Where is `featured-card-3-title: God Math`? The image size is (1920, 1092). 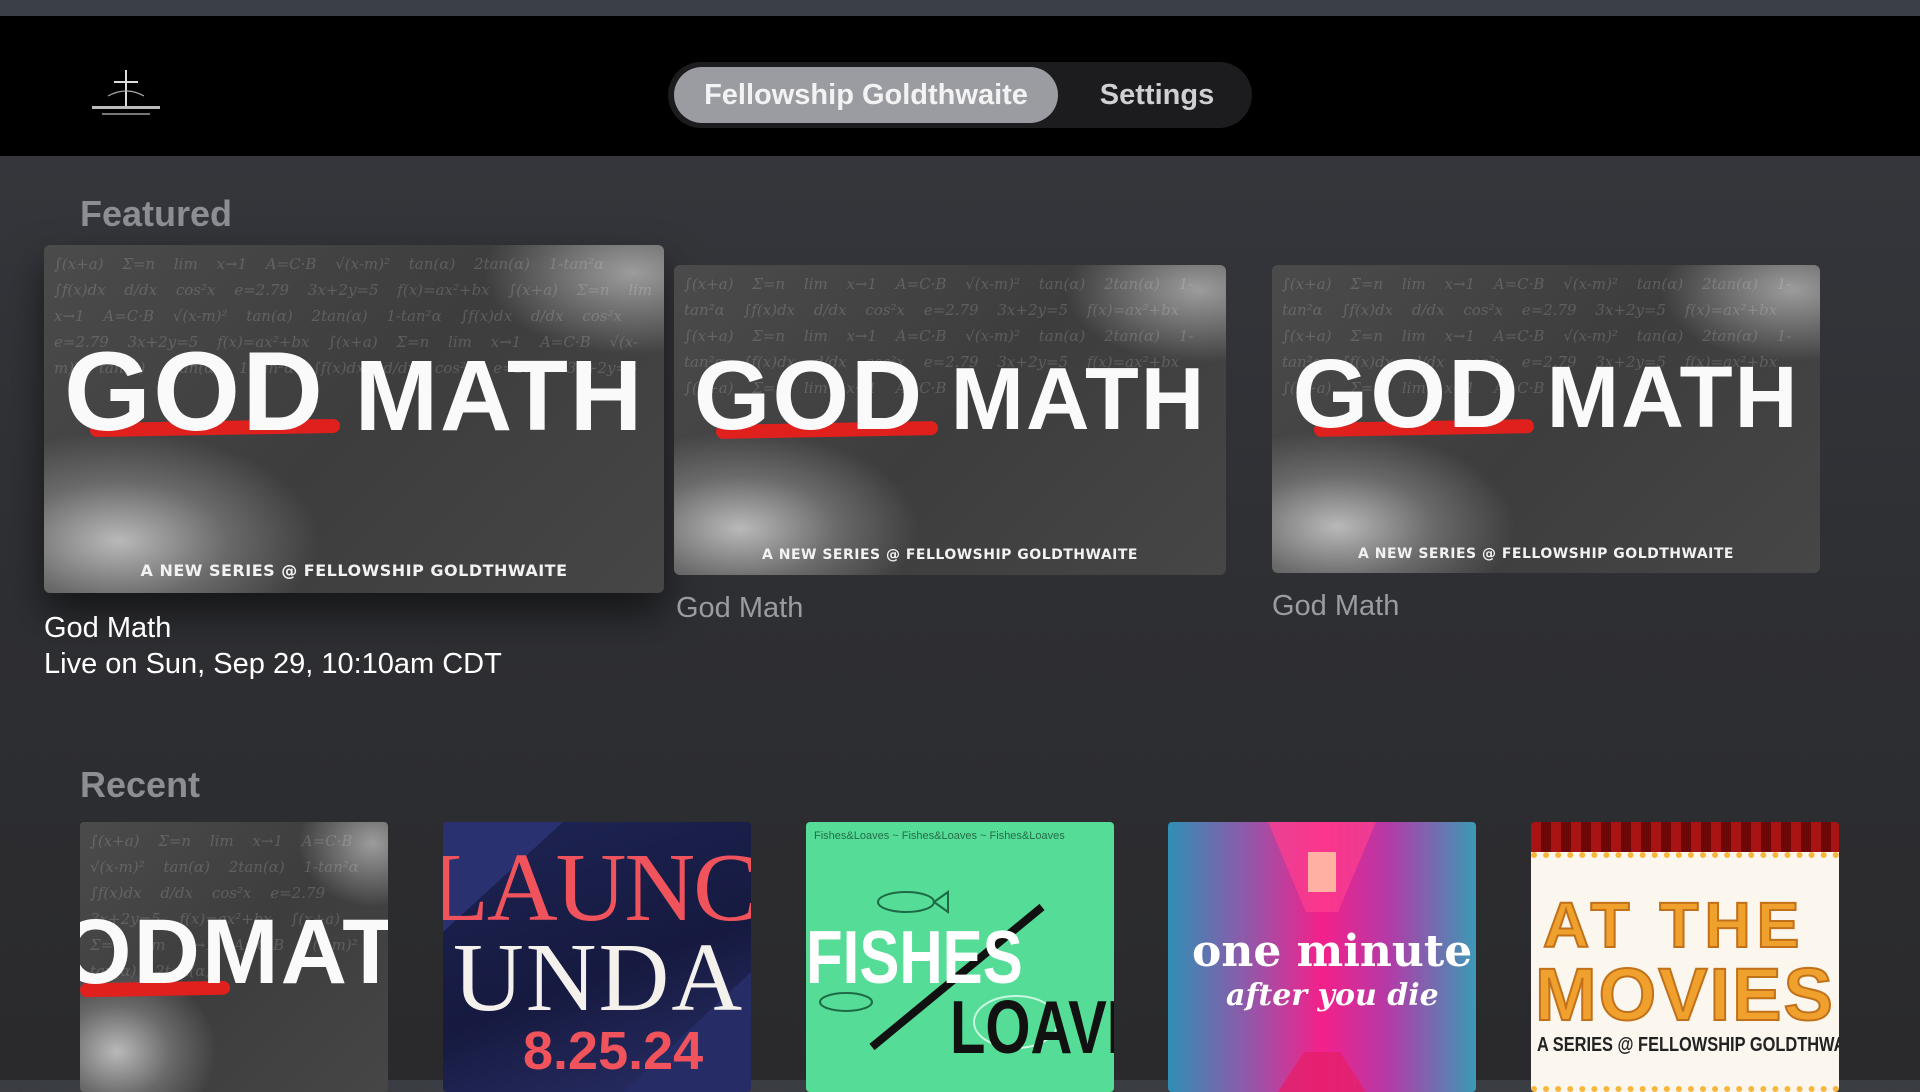 featured-card-3-title: God Math is located at coordinates (1336, 606).